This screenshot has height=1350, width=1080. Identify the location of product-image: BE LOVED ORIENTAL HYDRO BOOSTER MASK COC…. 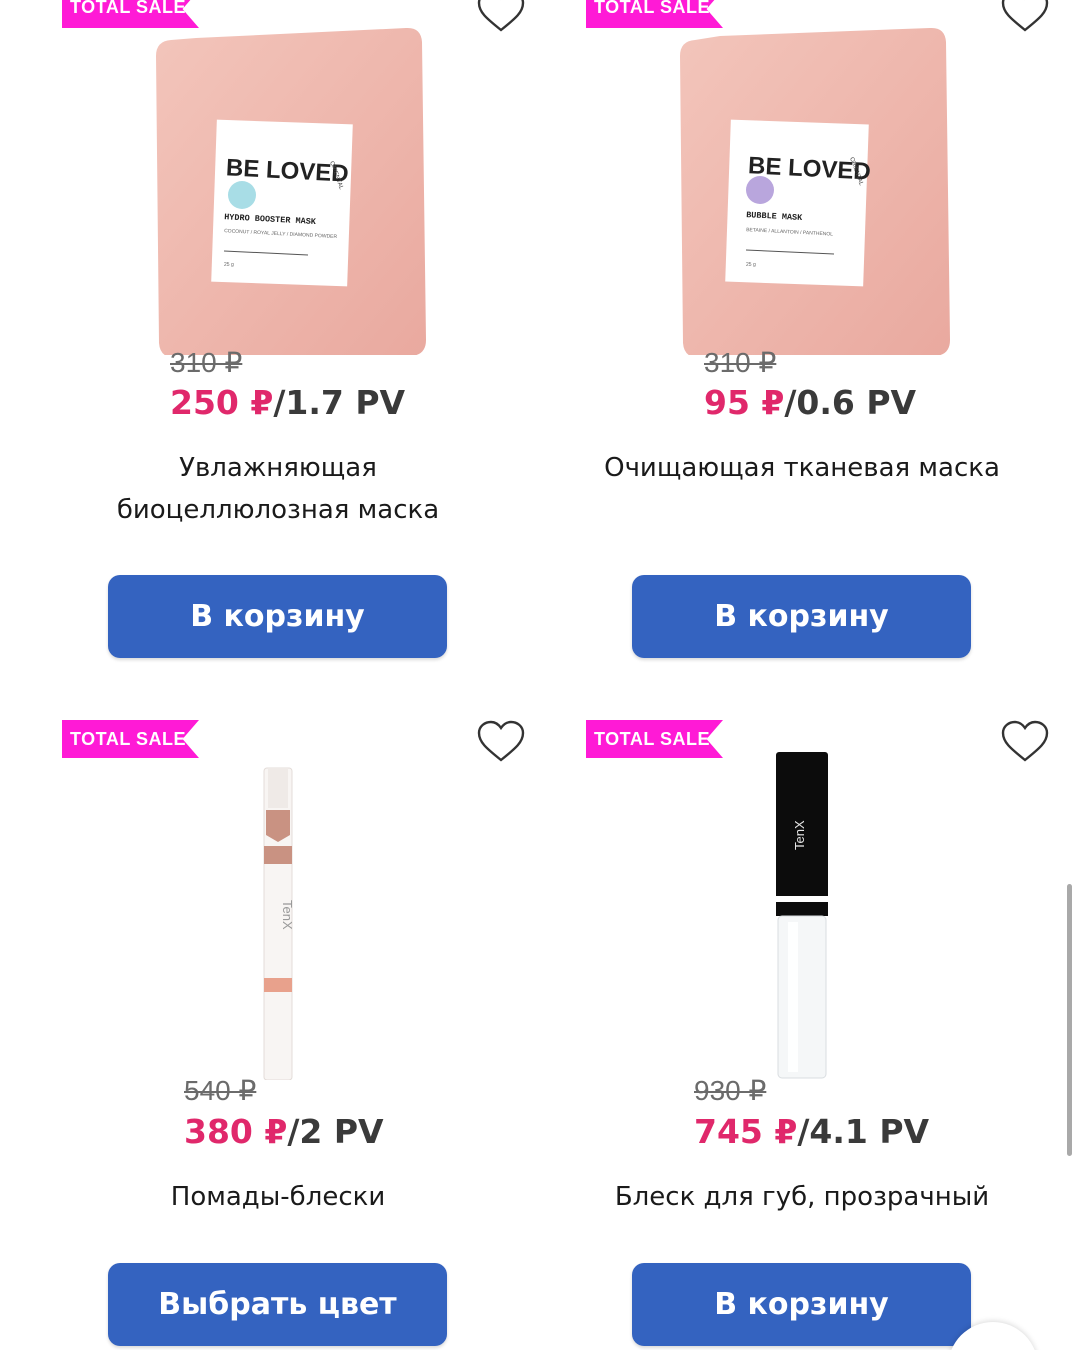
(278, 184).